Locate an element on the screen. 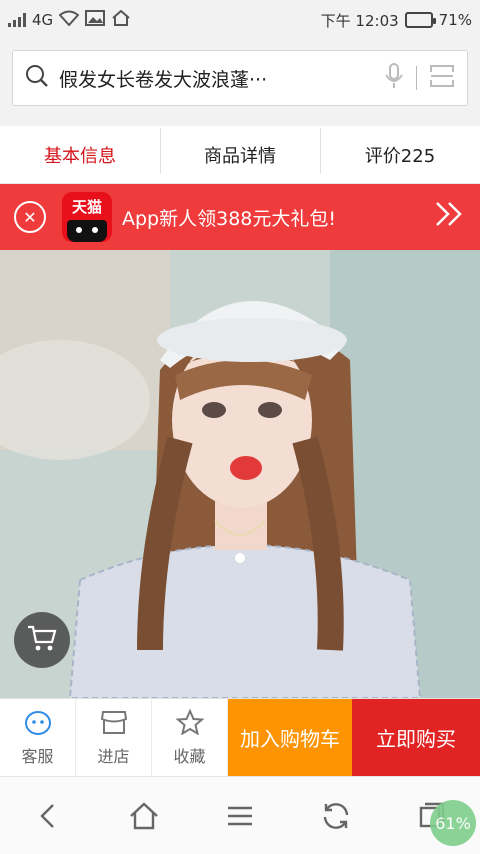 The width and height of the screenshot is (480, 854). favorite-button: 收藏 is located at coordinates (190, 737).